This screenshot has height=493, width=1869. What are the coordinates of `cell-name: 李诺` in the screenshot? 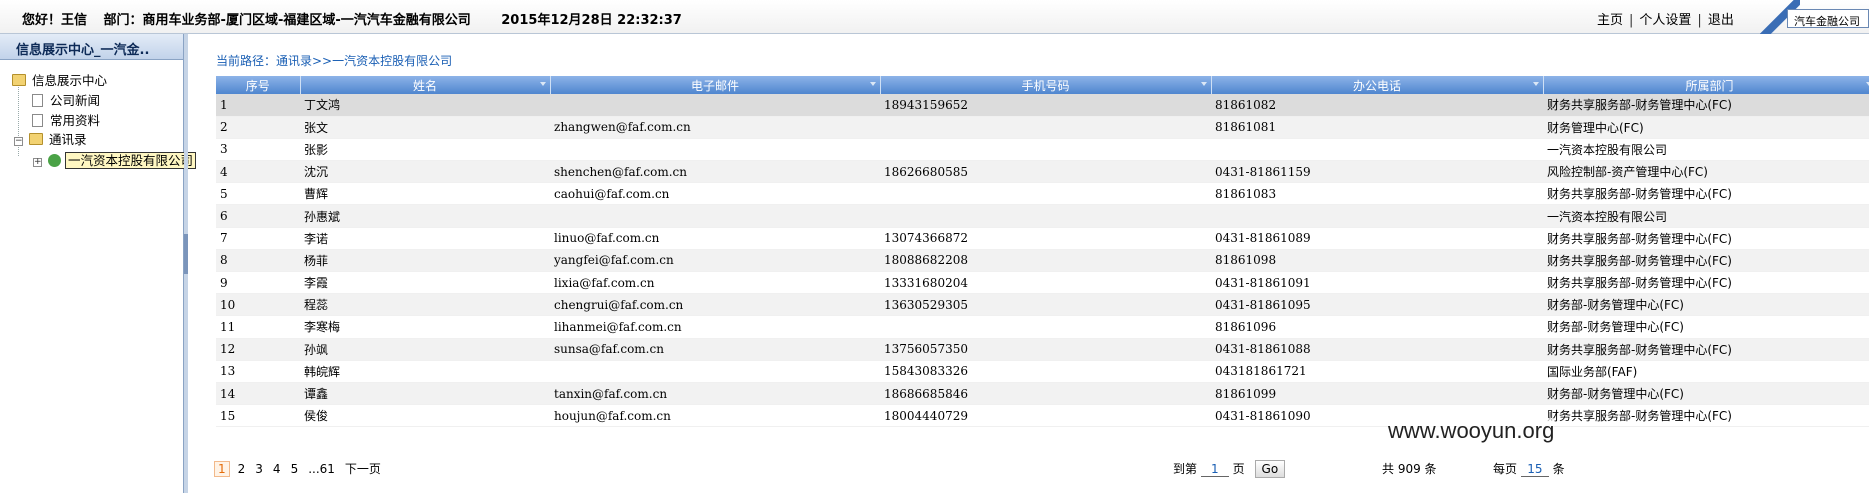 It's located at (425, 238).